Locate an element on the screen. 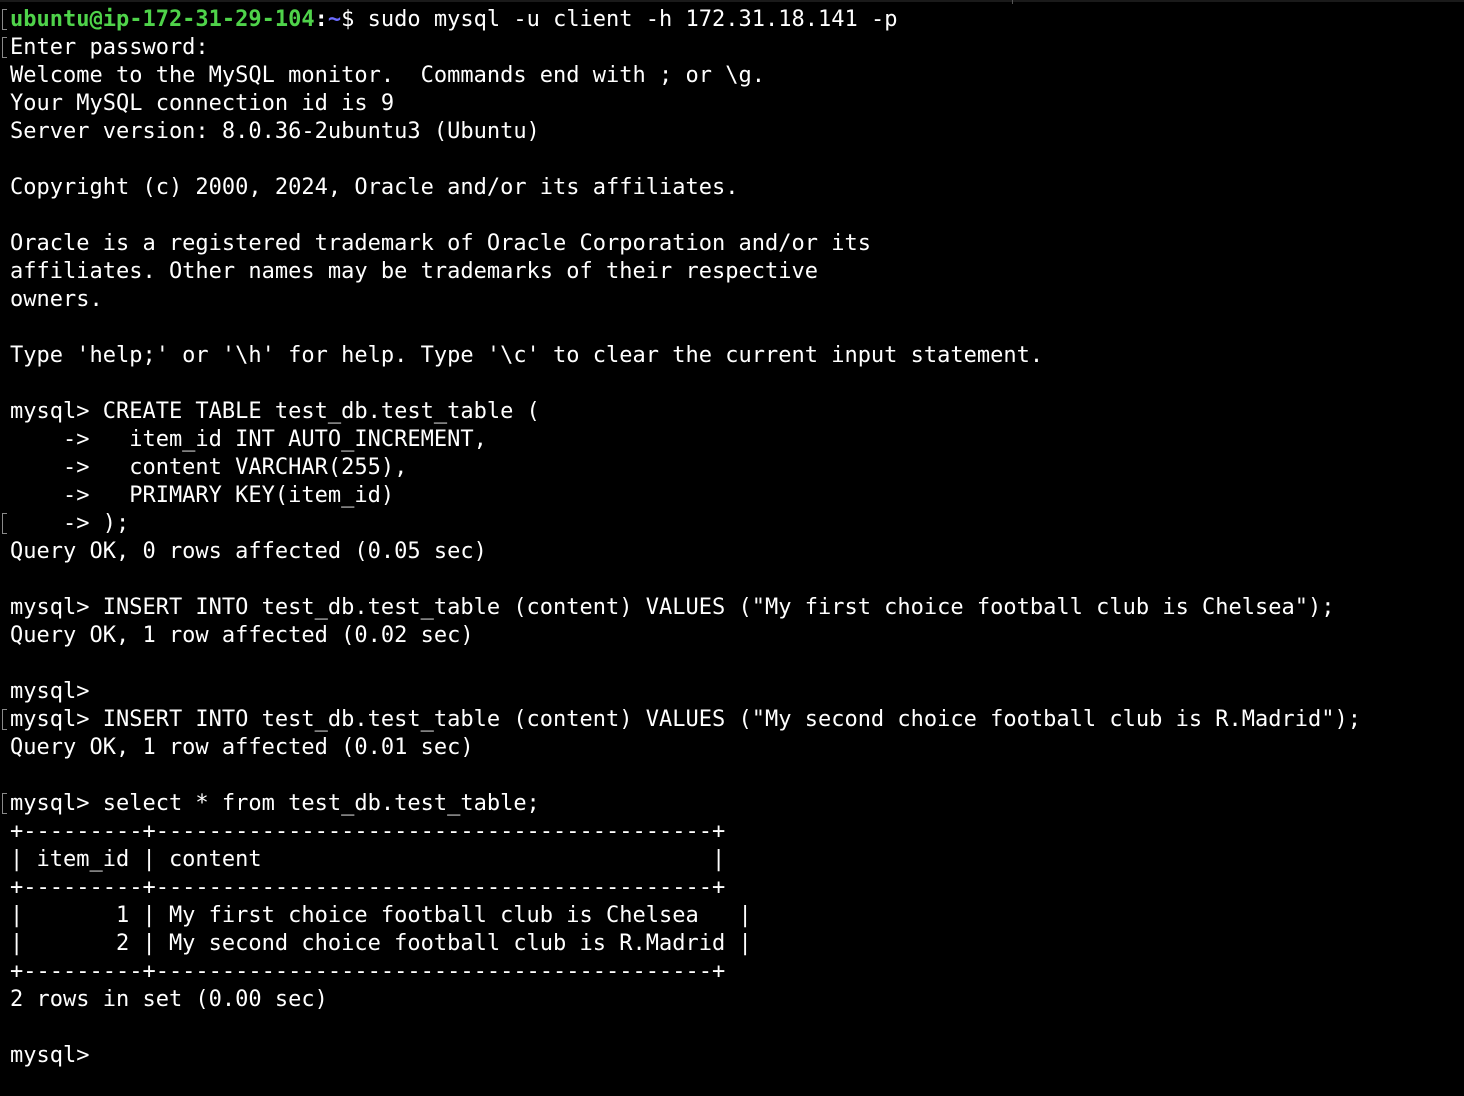 The width and height of the screenshot is (1464, 1096). query-result-line: Query OK, 1 row affected (0.02 sec) is located at coordinates (242, 635).